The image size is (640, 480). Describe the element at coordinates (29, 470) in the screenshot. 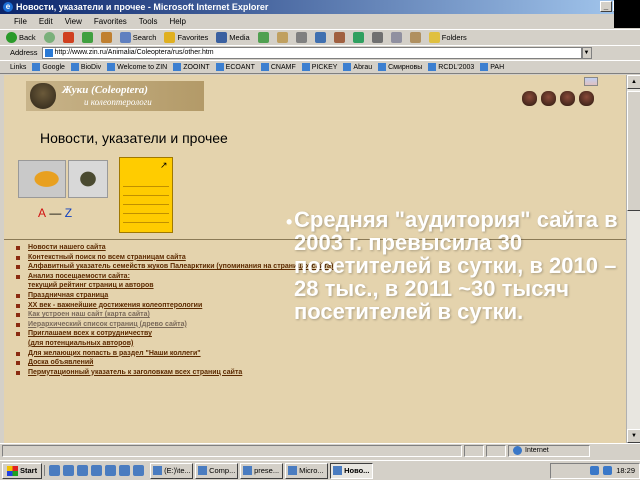

I see `start-label: Start` at that location.